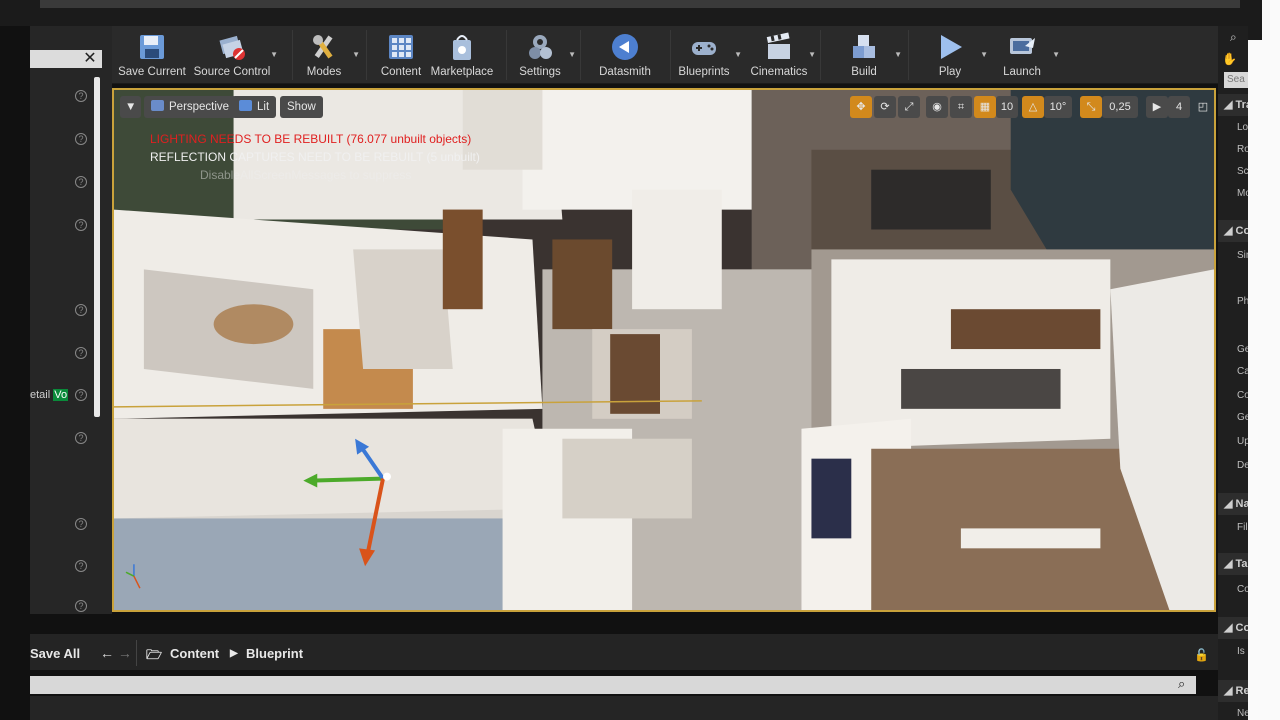 The height and width of the screenshot is (720, 1280). Describe the element at coordinates (462, 55) in the screenshot. I see `marketplace-button: Marketplace` at that location.